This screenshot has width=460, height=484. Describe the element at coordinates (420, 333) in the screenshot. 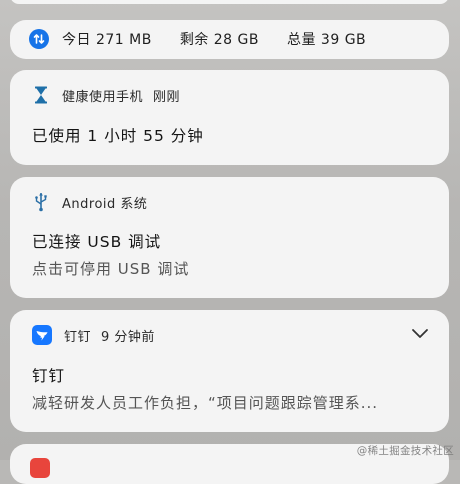

I see `chevron-down-icon` at that location.